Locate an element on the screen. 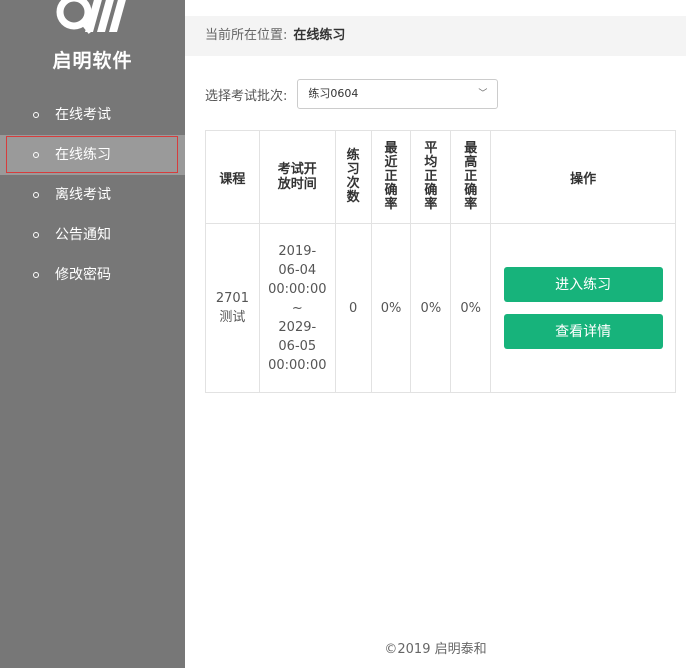 This screenshot has height=668, width=686. cell-actions: 进入练习 查看详情 is located at coordinates (583, 308).